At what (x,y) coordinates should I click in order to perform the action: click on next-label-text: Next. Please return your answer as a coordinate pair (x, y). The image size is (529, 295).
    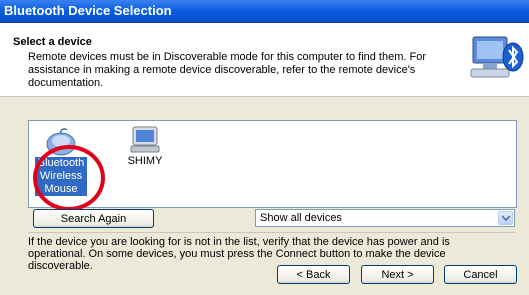
    Looking at the image, I should click on (393, 275).